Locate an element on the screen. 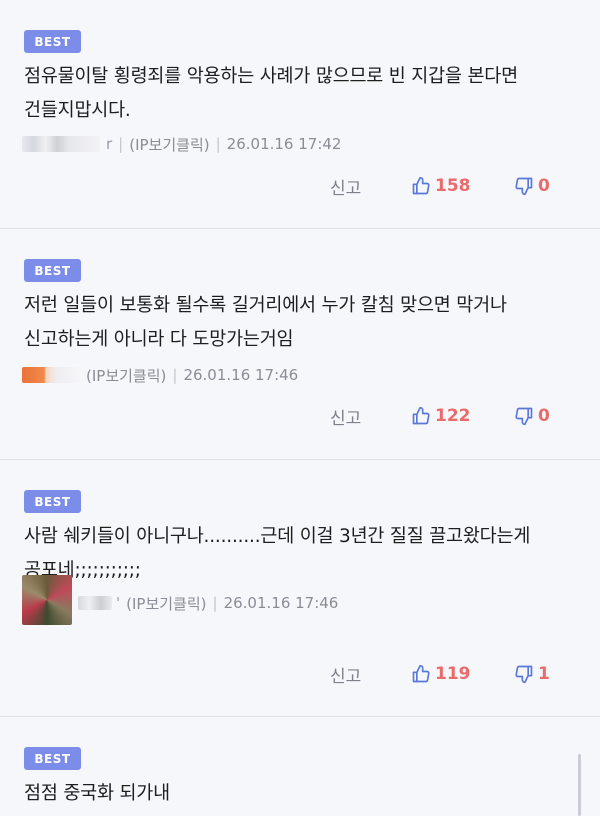 Image resolution: width=600 pixels, height=816 pixels. comment-actions: 신고 119 1 is located at coordinates (300, 674).